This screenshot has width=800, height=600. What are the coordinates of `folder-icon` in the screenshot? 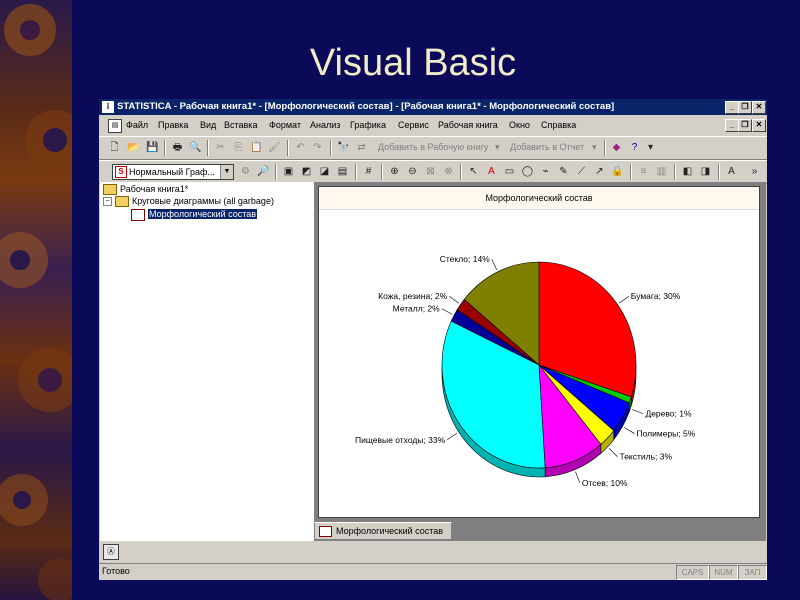 It's located at (110, 190).